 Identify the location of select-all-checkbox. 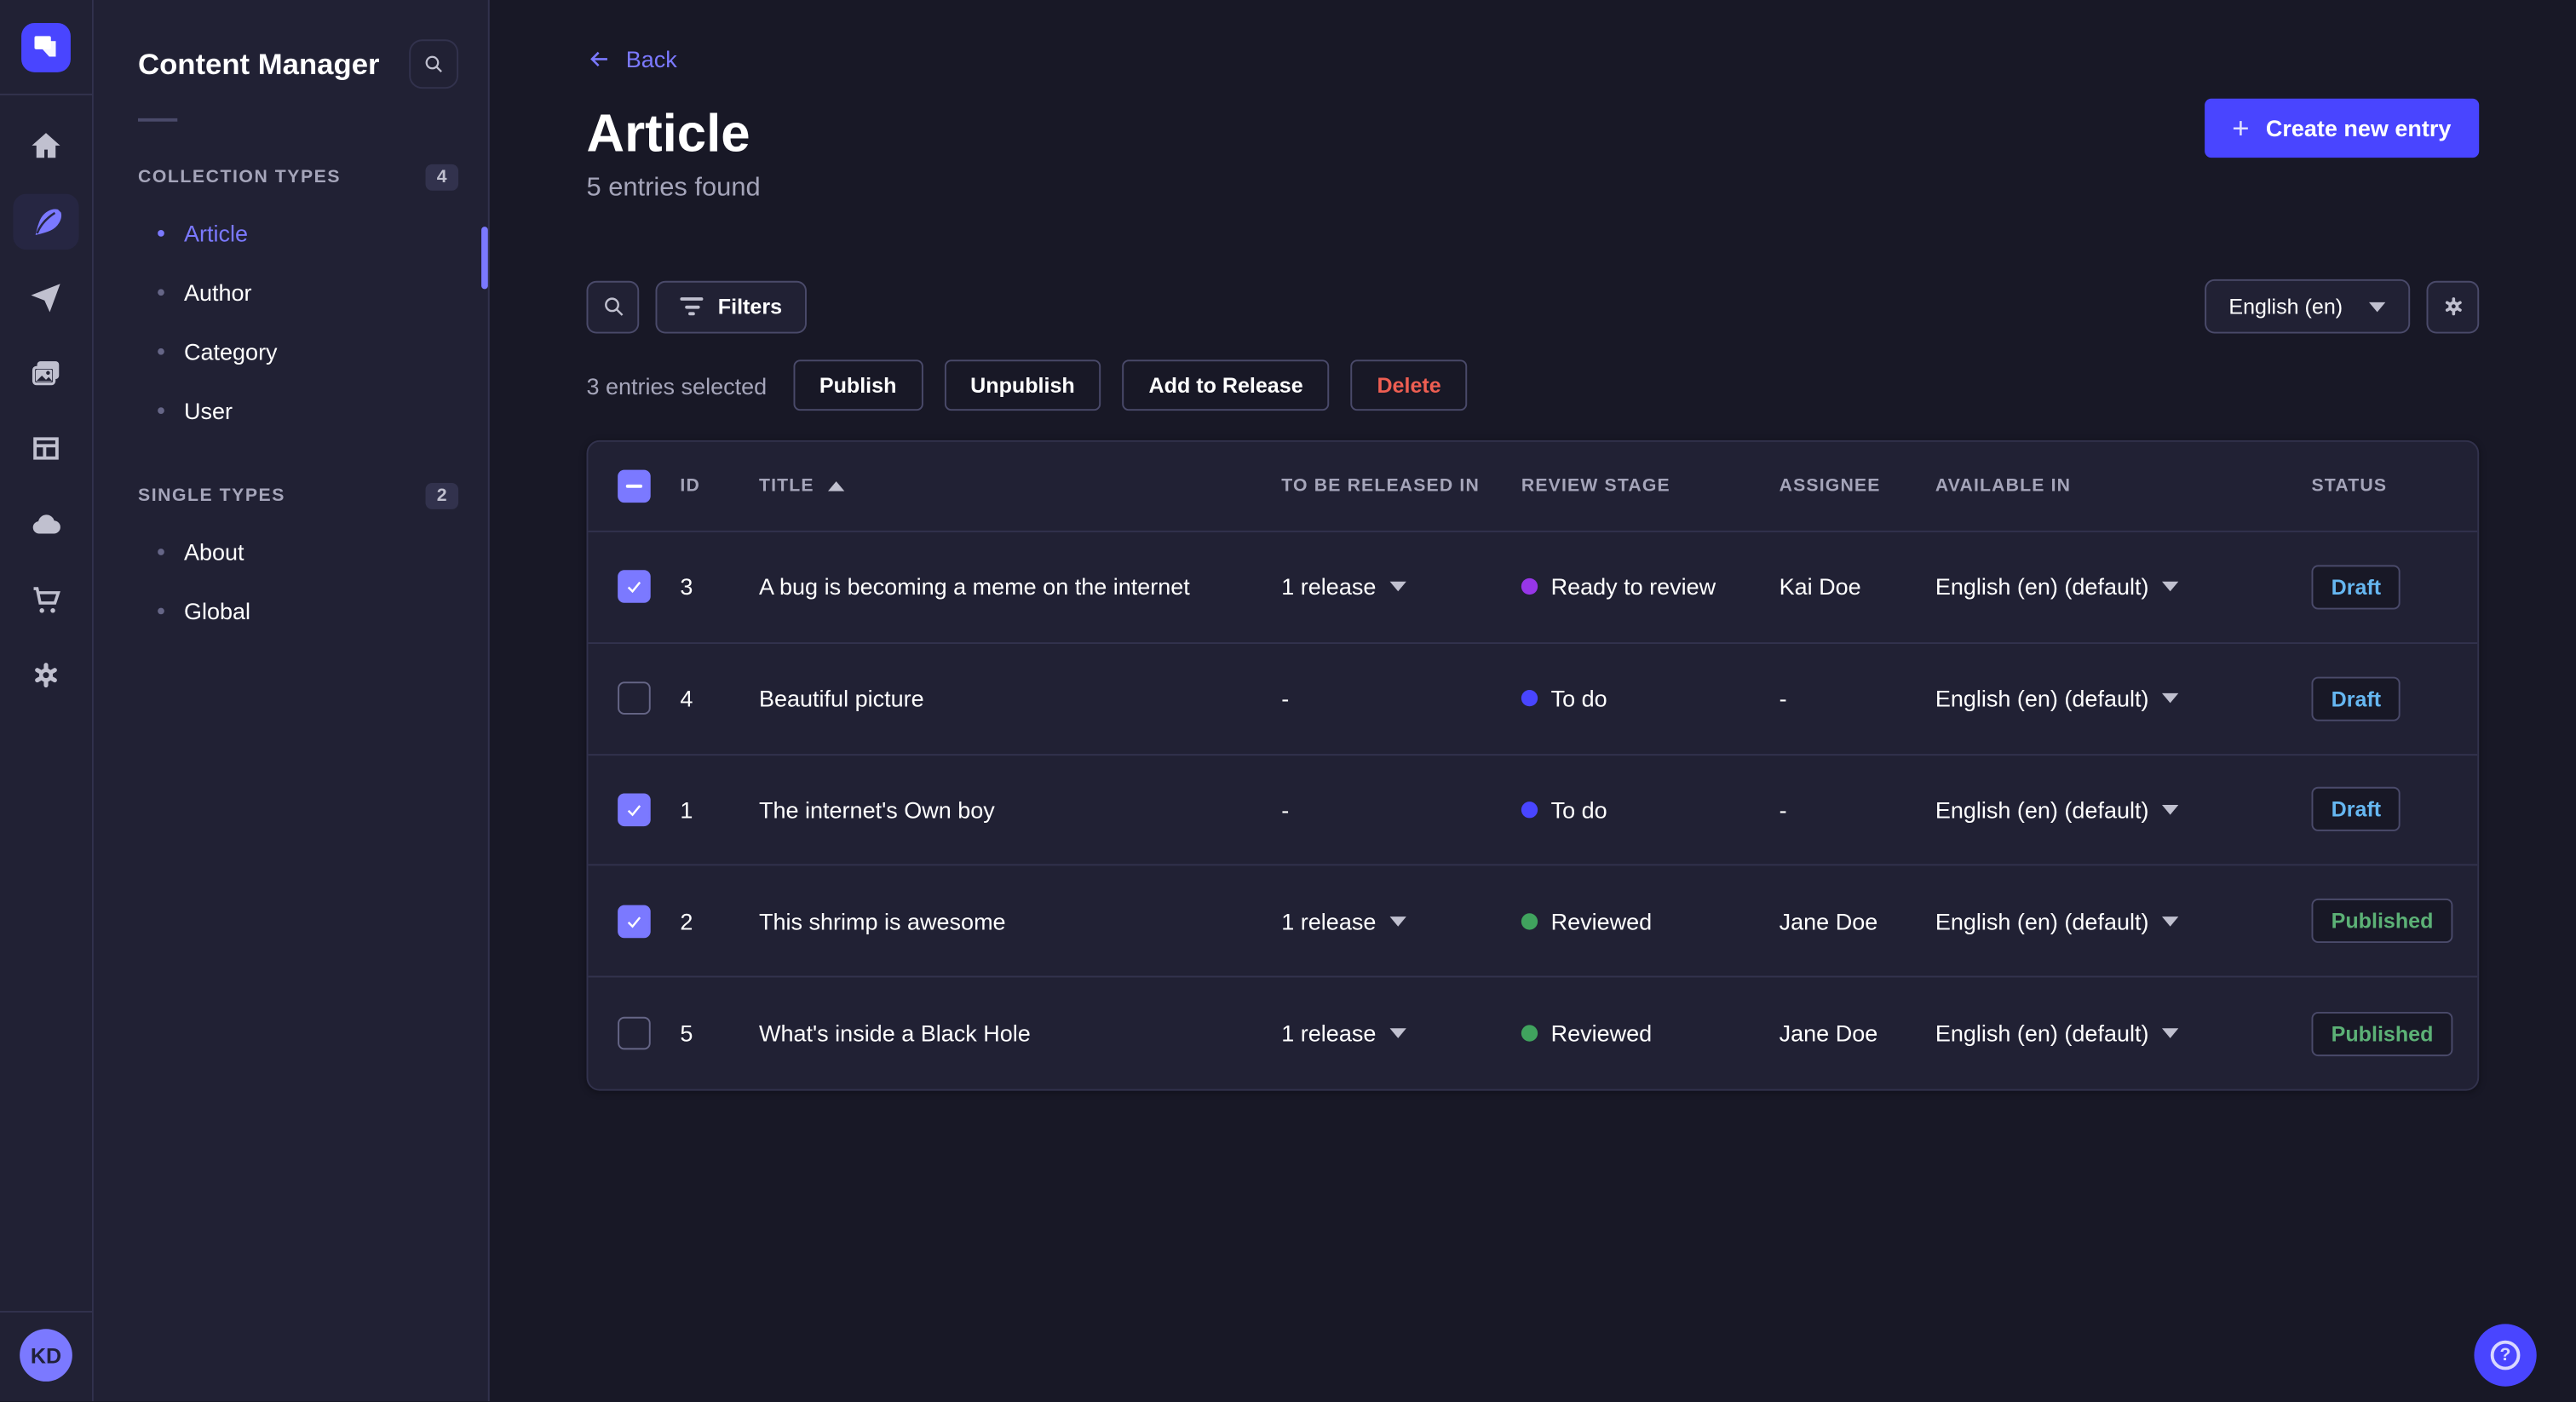
(635, 486).